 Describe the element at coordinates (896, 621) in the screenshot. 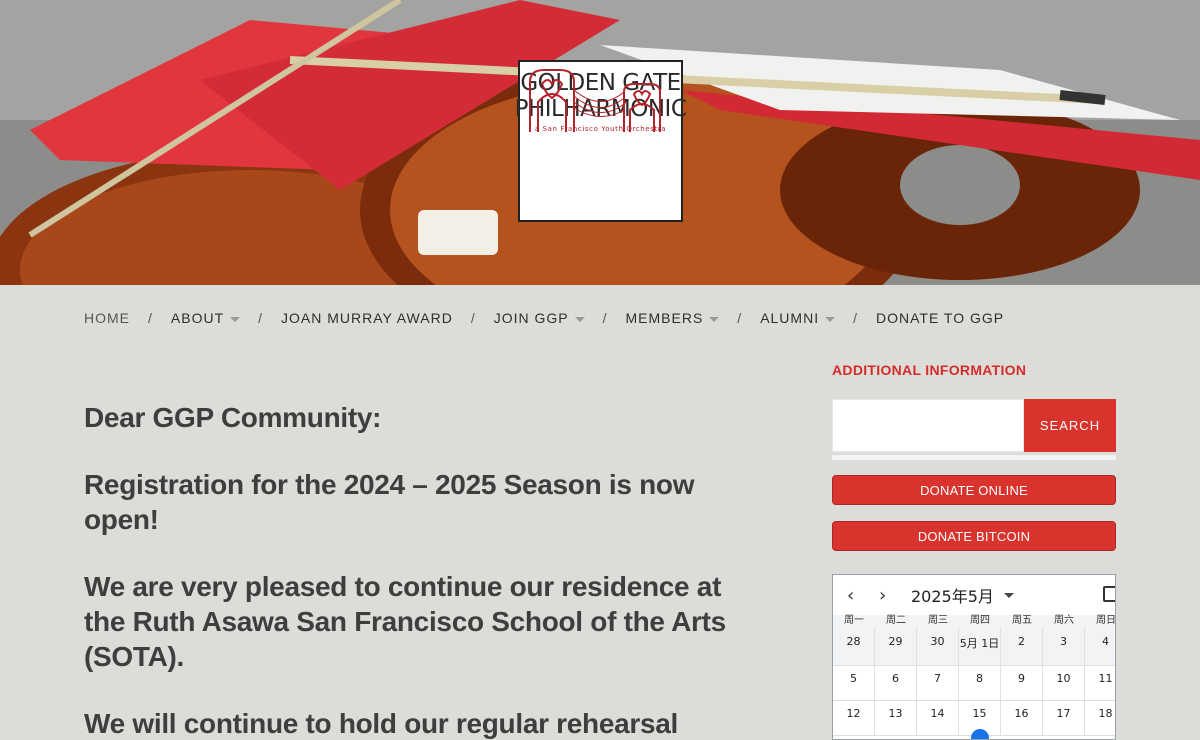

I see `weekday-label: 周二` at that location.